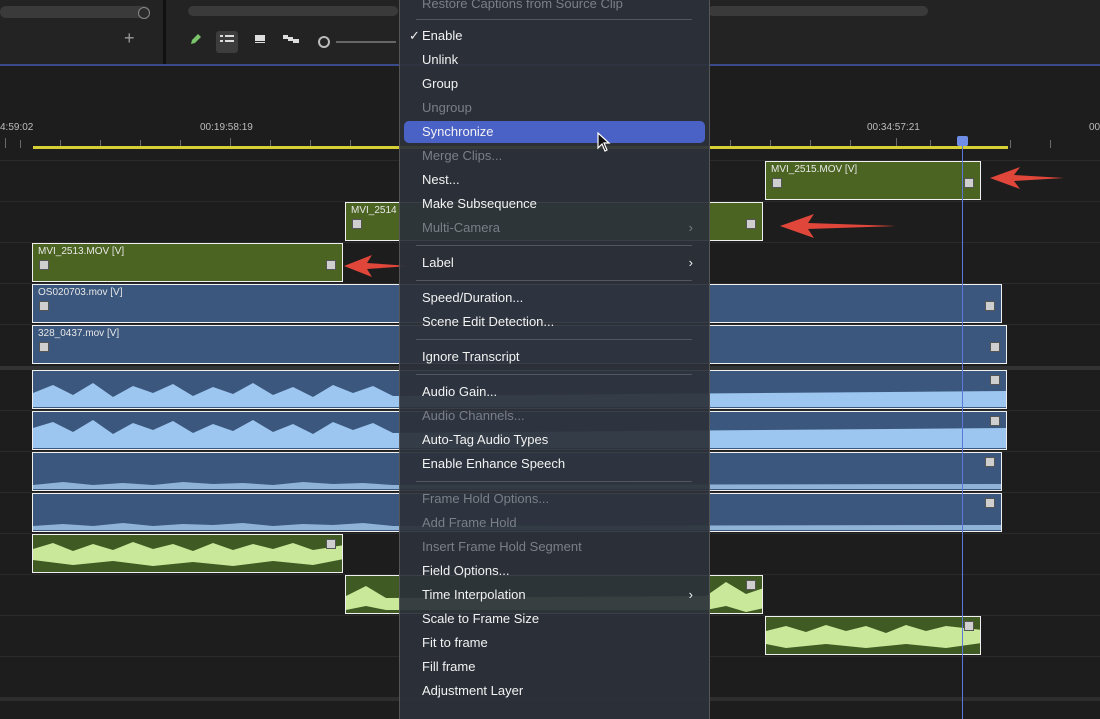  What do you see at coordinates (554, 691) in the screenshot?
I see `menu-item-adjustment-layer: Adjustment Layer` at bounding box center [554, 691].